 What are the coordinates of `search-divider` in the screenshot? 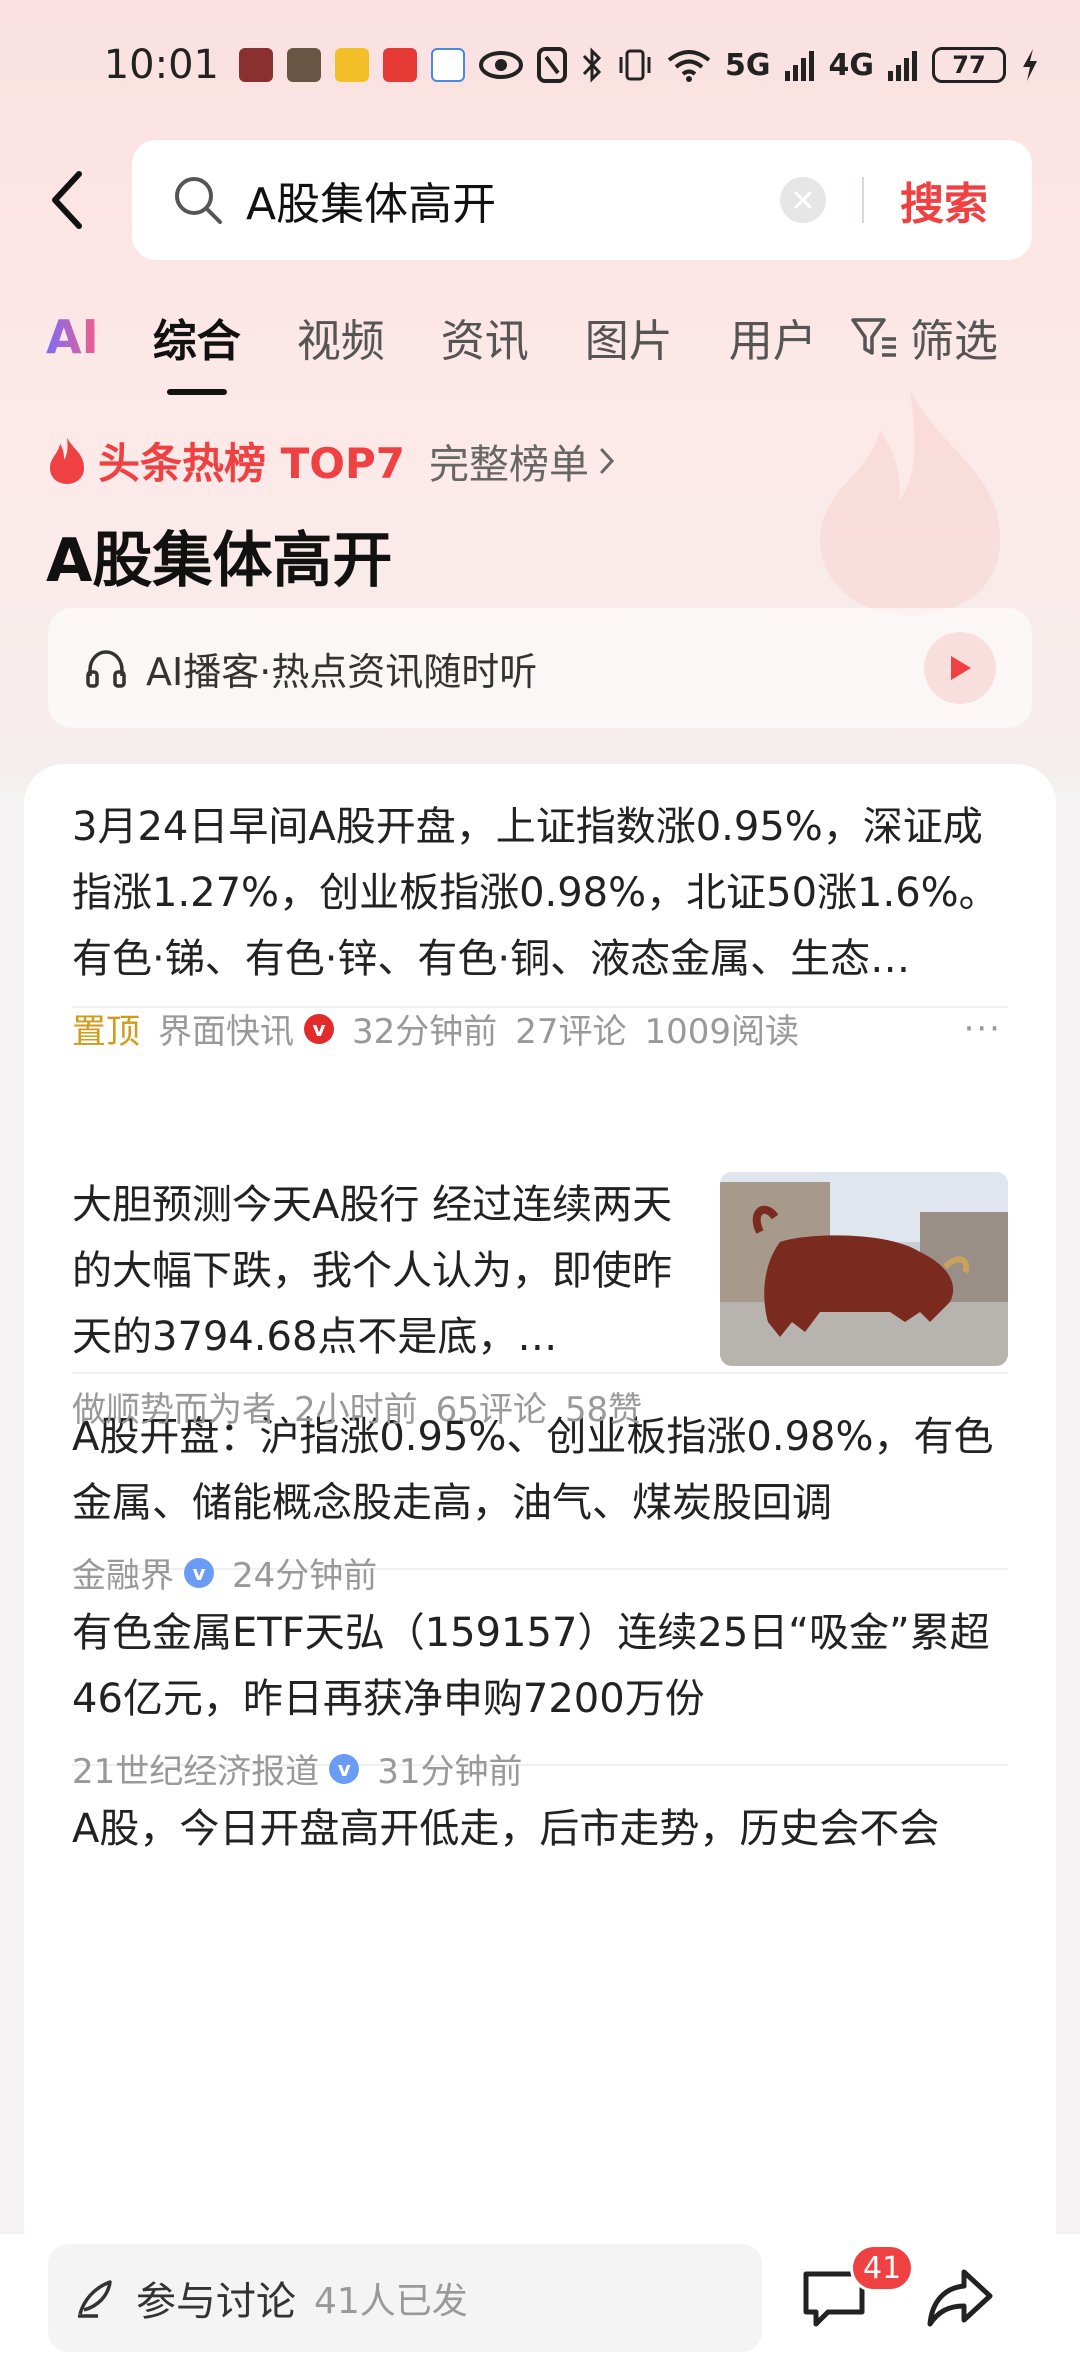 It's located at (863, 200).